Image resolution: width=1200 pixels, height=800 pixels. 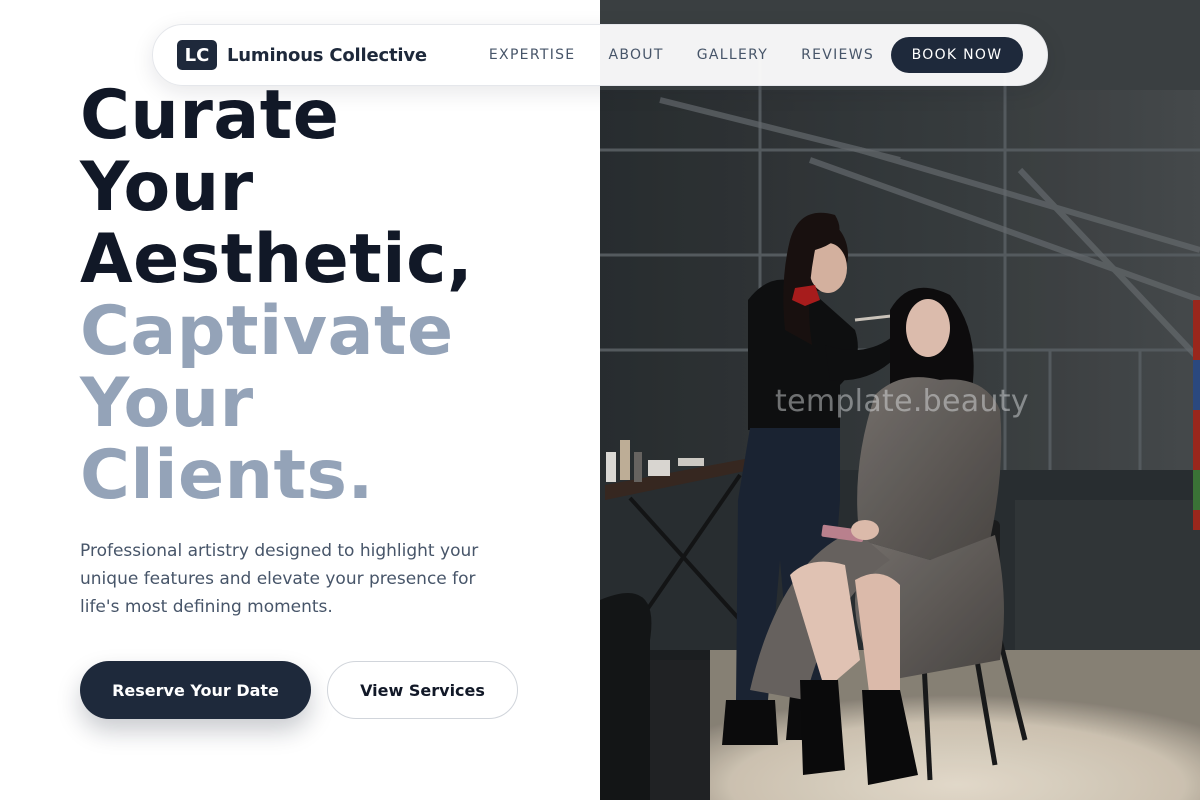 What do you see at coordinates (167, 403) in the screenshot?
I see `headline-line-5: Your` at bounding box center [167, 403].